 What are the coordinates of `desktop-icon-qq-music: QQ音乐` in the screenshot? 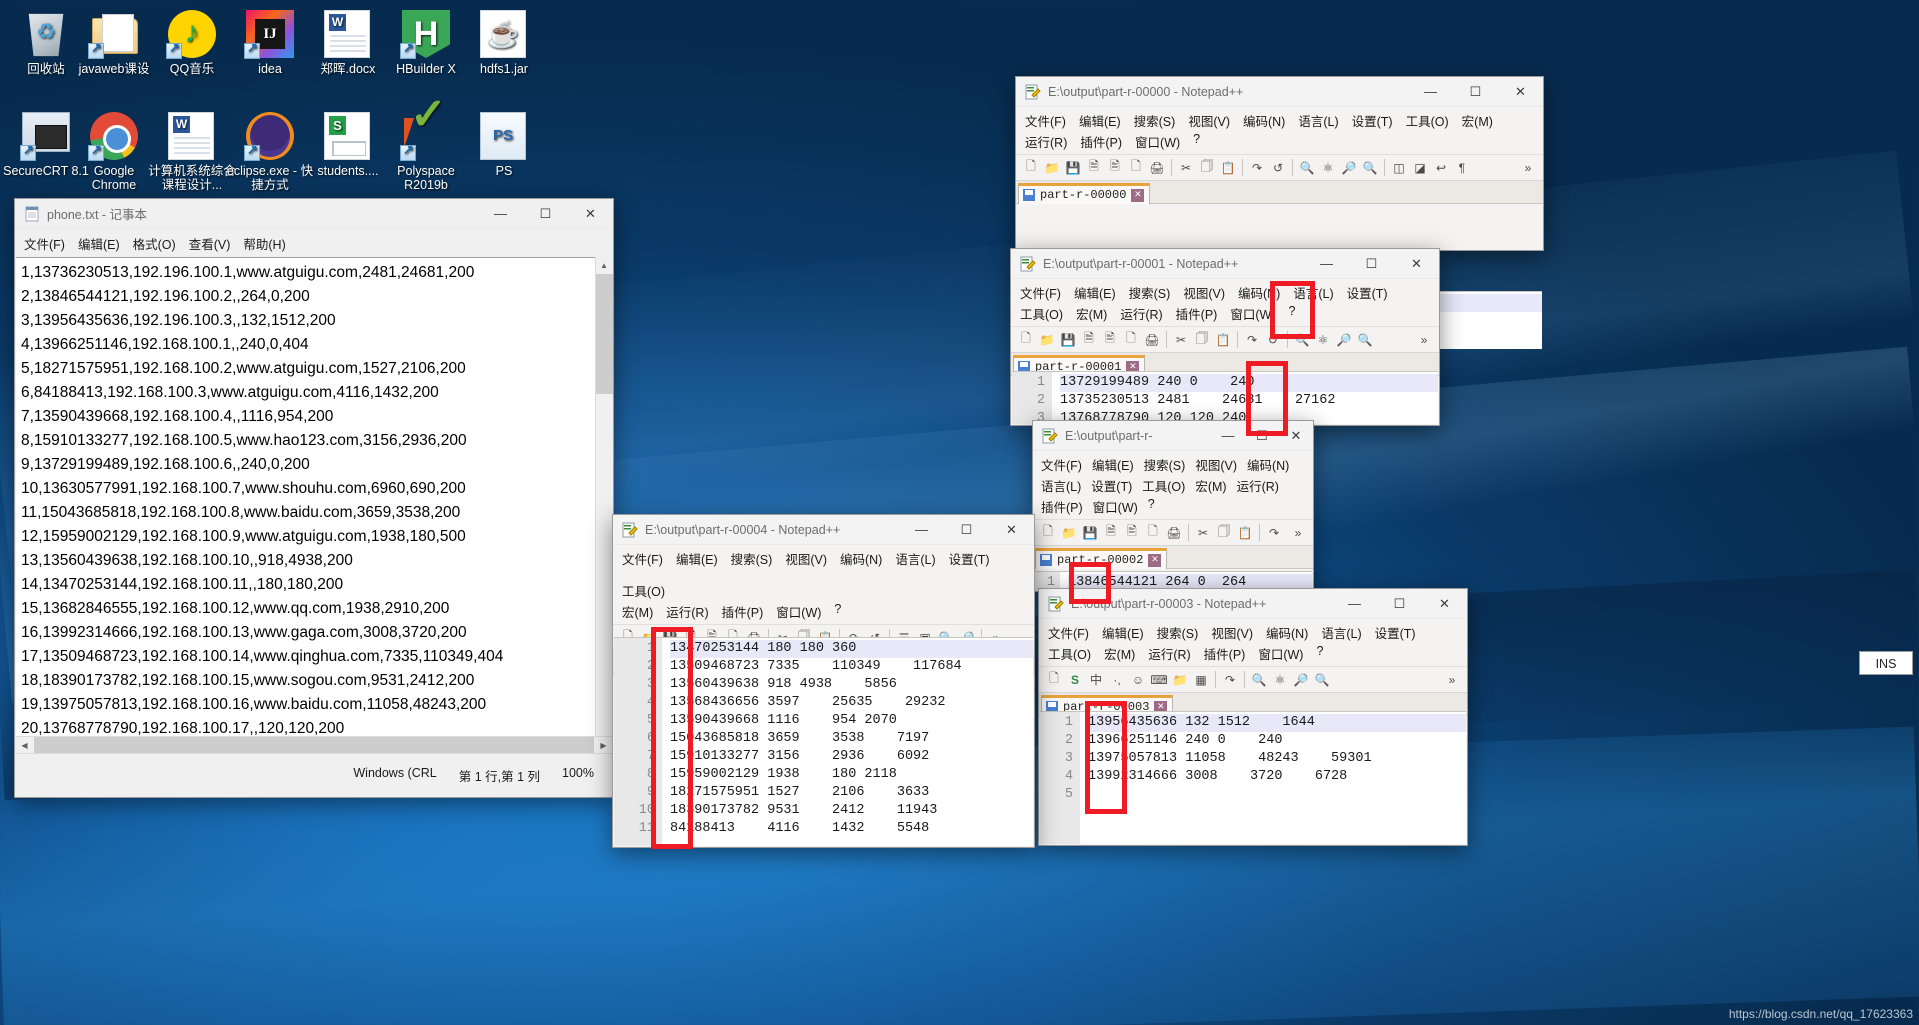 It's located at (192, 40).